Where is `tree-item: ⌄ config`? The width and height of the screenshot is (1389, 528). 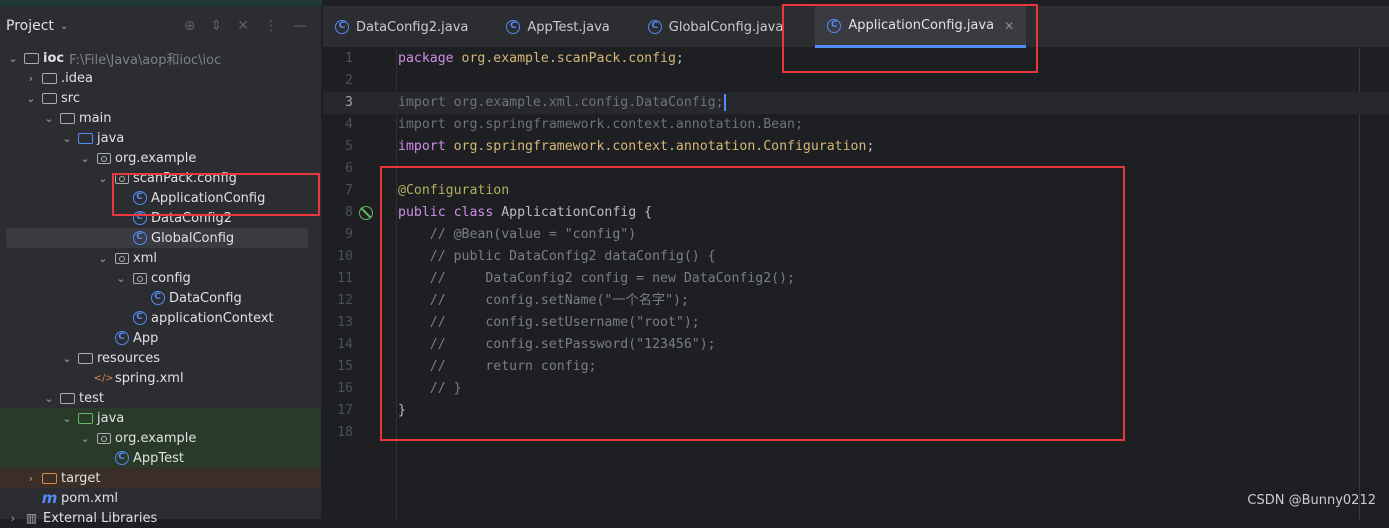 tree-item: ⌄ config is located at coordinates (160, 278).